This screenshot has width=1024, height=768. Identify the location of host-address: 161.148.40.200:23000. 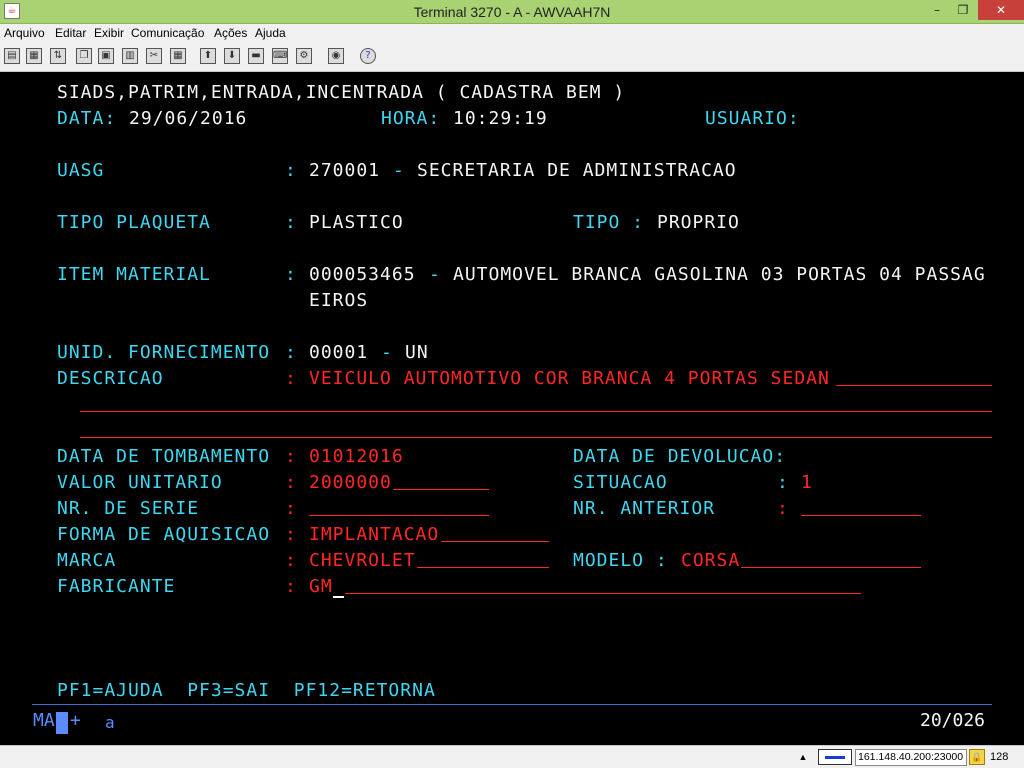
(911, 757).